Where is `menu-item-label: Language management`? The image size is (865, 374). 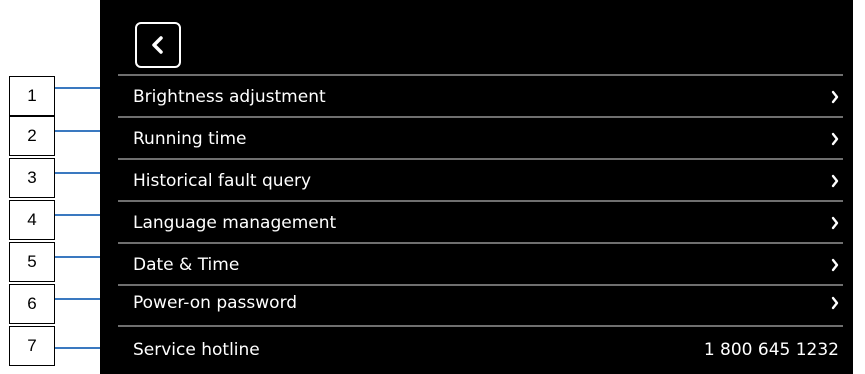 menu-item-label: Language management is located at coordinates (235, 223).